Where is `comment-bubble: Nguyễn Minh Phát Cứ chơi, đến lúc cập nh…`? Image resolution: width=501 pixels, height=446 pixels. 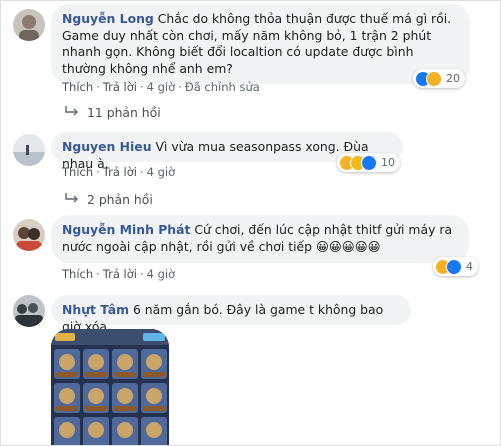 comment-bubble: Nguyễn Minh Phát Cứ chơi, đến lúc cập nh… is located at coordinates (260, 239).